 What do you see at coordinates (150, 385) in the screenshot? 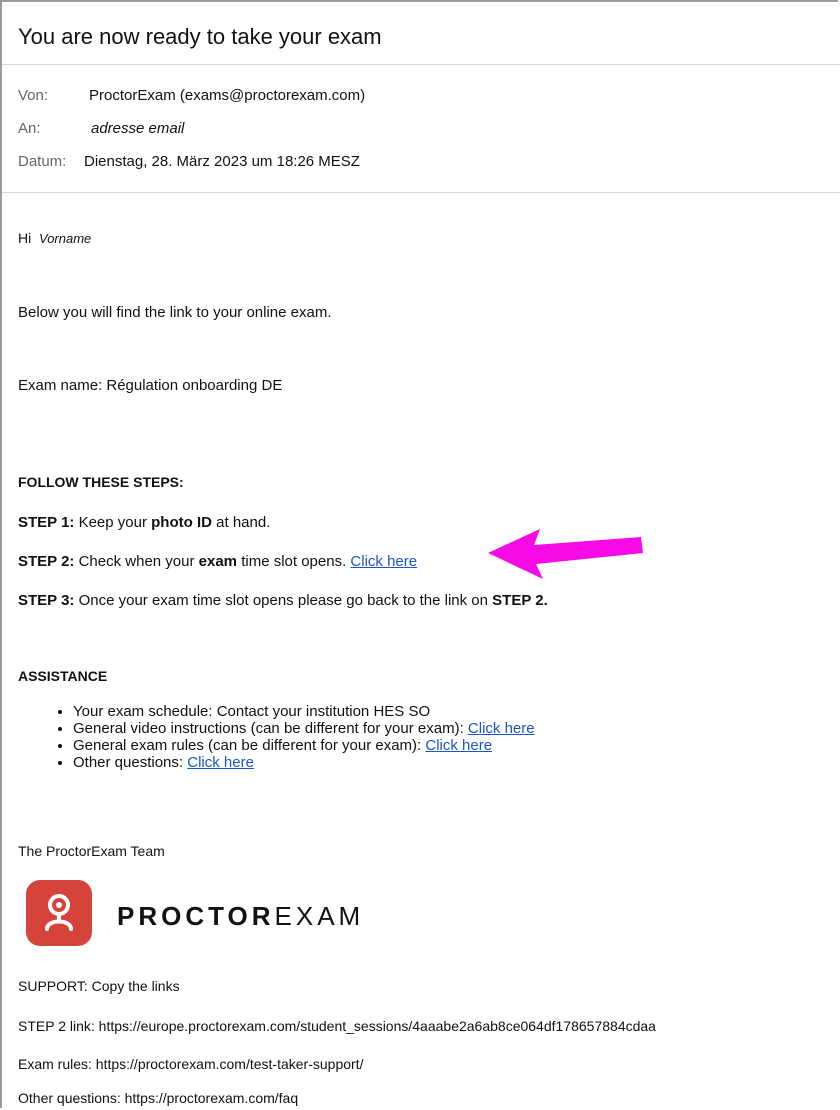
I see `exam-name: Exam name: Régulation onboarding DE` at bounding box center [150, 385].